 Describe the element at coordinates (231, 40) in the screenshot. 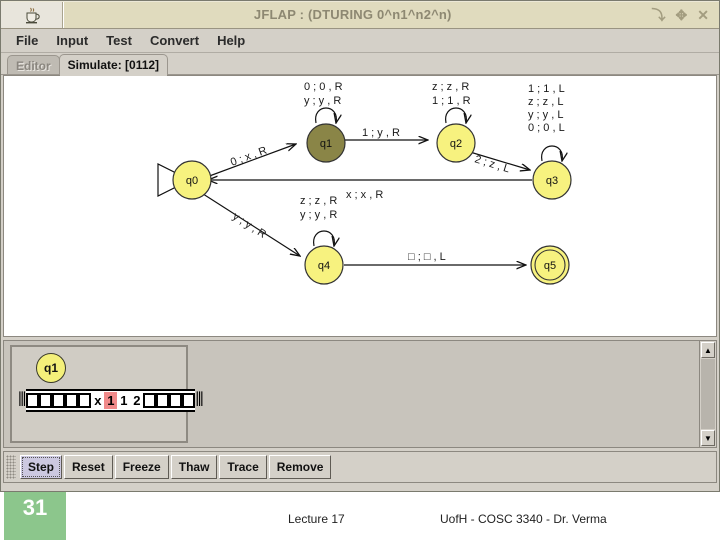

I see `menu-help: Help` at that location.